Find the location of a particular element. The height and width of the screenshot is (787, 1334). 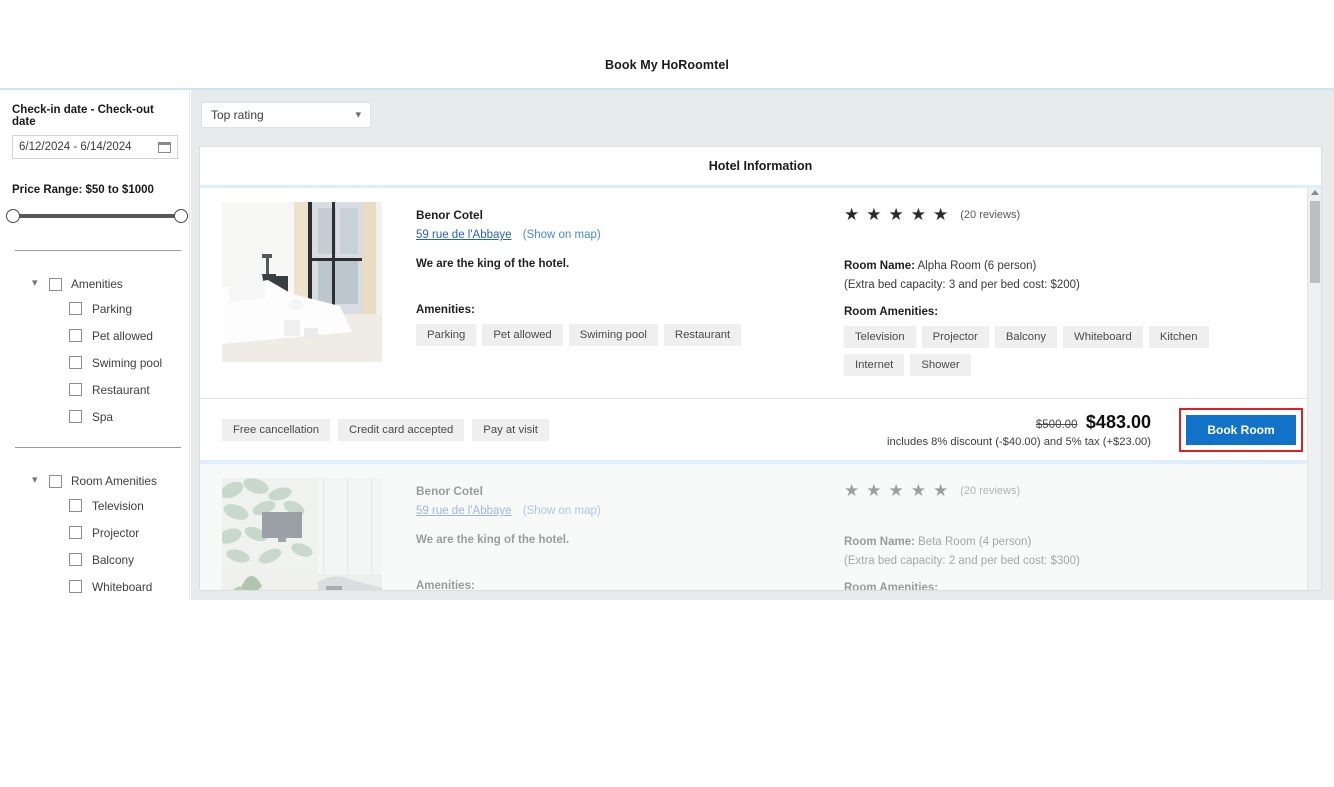

calendar-icon is located at coordinates (164, 147).